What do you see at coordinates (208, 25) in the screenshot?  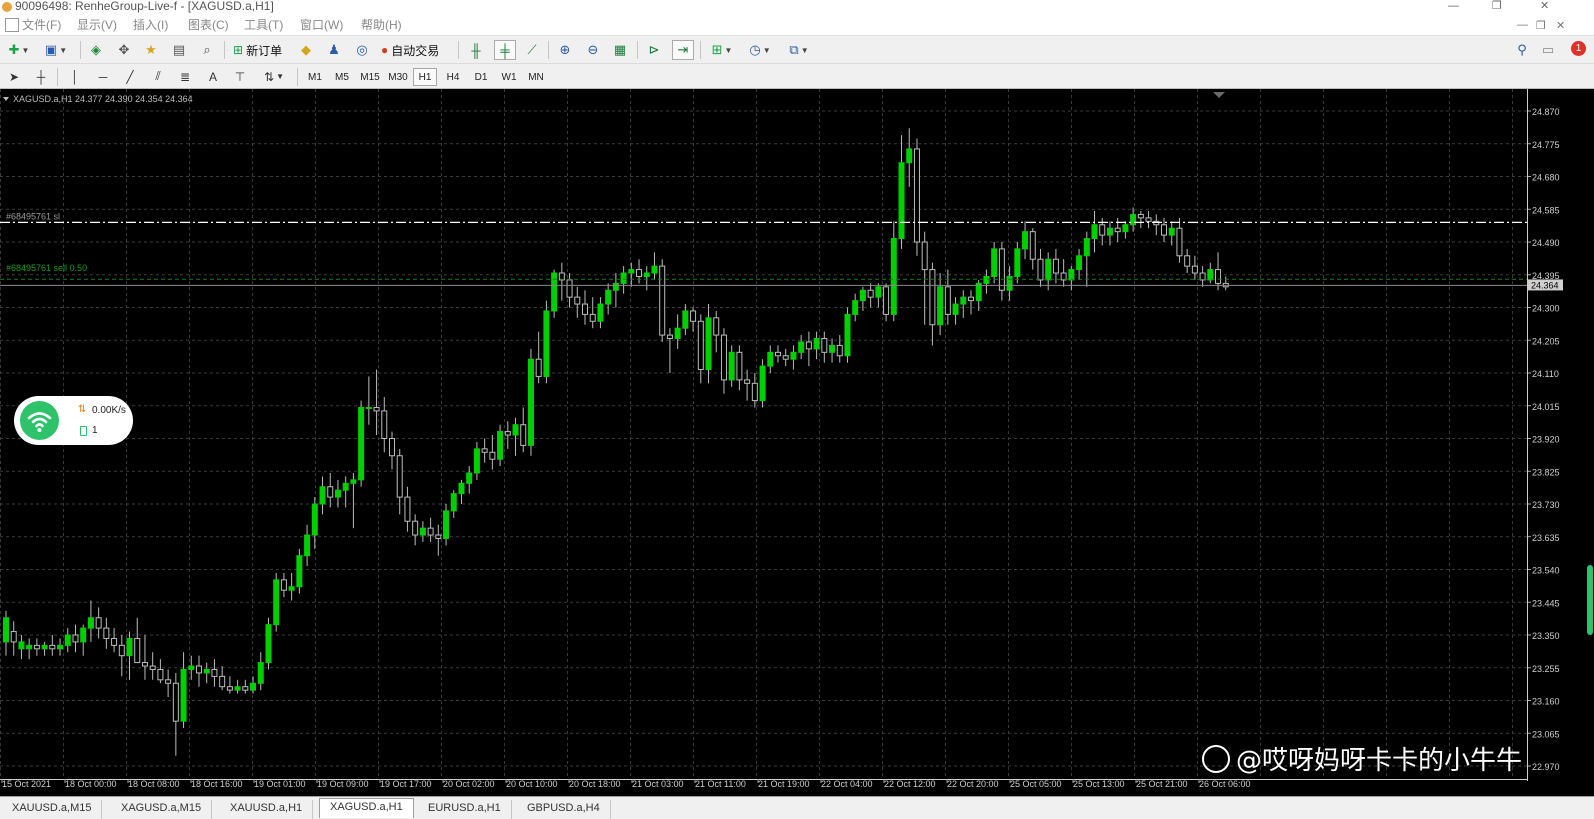 I see `menu-charts: 图表(C)` at bounding box center [208, 25].